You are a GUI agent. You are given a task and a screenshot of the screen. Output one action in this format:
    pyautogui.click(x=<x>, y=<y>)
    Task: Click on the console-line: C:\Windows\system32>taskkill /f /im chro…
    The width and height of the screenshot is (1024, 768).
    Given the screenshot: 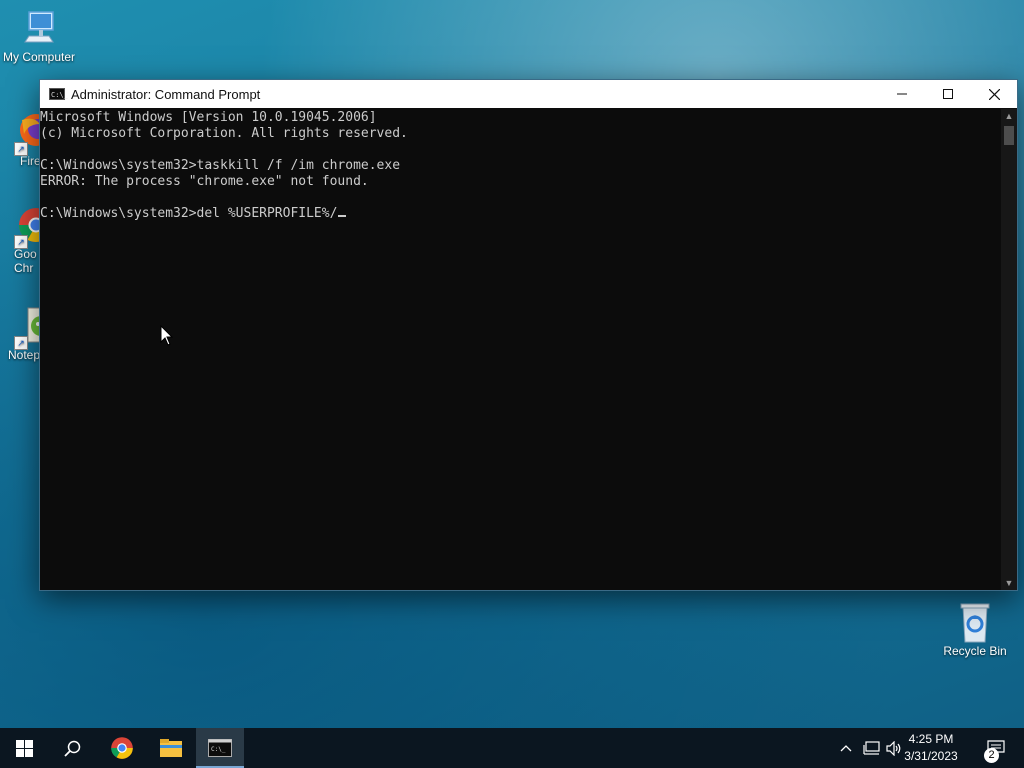 What is the action you would take?
    pyautogui.click(x=220, y=165)
    